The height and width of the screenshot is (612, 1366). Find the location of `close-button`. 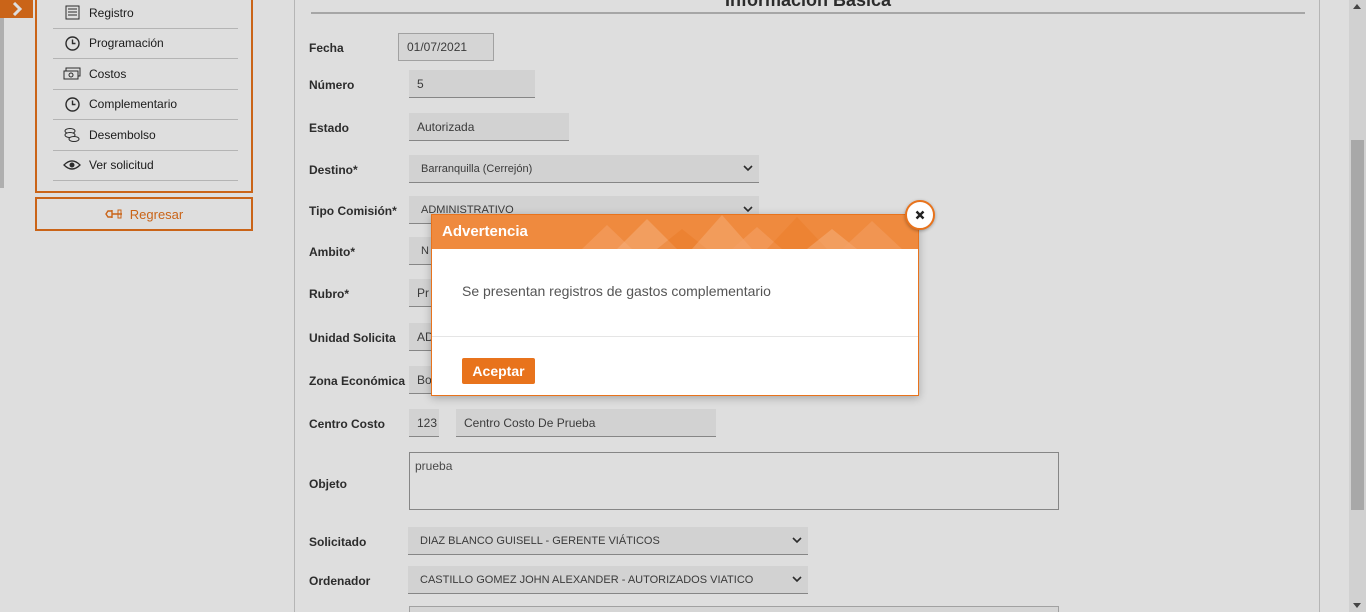

close-button is located at coordinates (920, 215).